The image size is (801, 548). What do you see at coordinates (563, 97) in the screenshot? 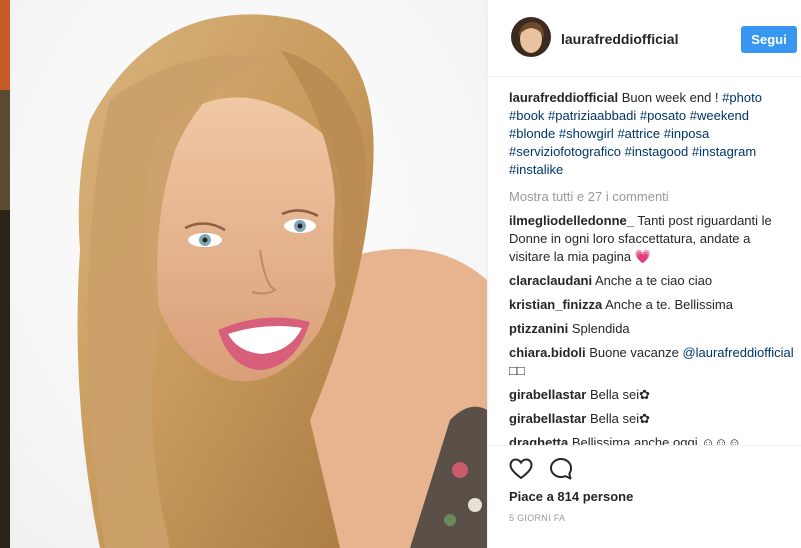
I see `caption-author: laurafreddiofficial` at bounding box center [563, 97].